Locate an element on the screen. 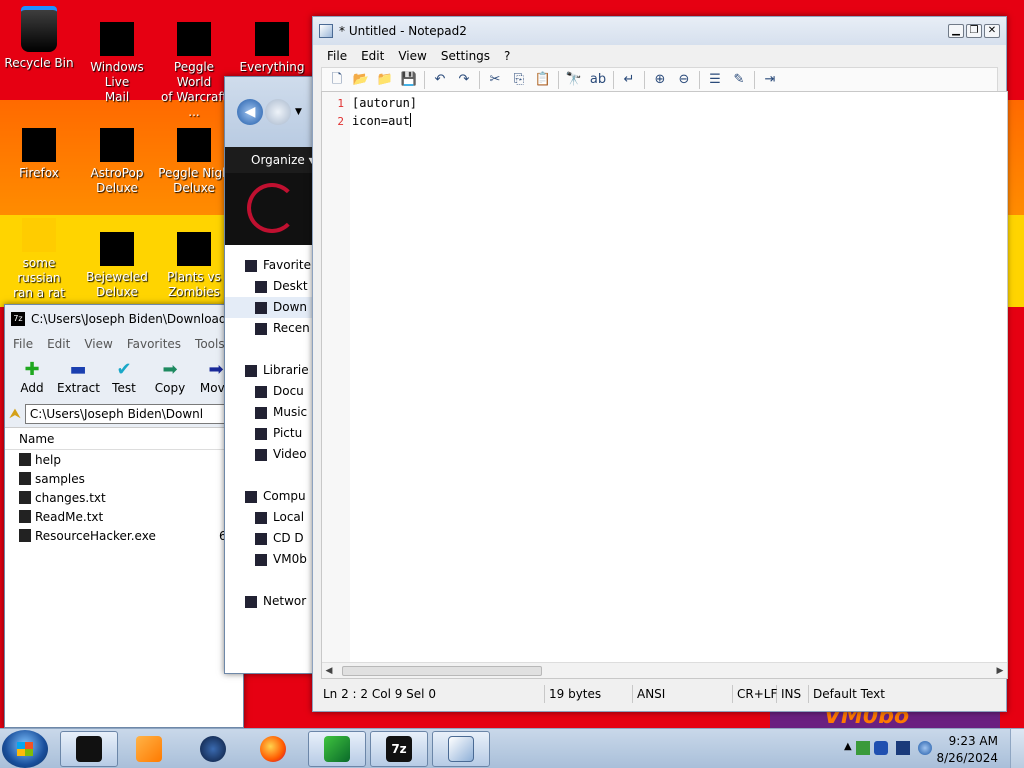 Image resolution: width=1024 pixels, height=768 pixels. sevenzip-path-input: C:\Users\Joseph Biden\Downl is located at coordinates (131, 414).